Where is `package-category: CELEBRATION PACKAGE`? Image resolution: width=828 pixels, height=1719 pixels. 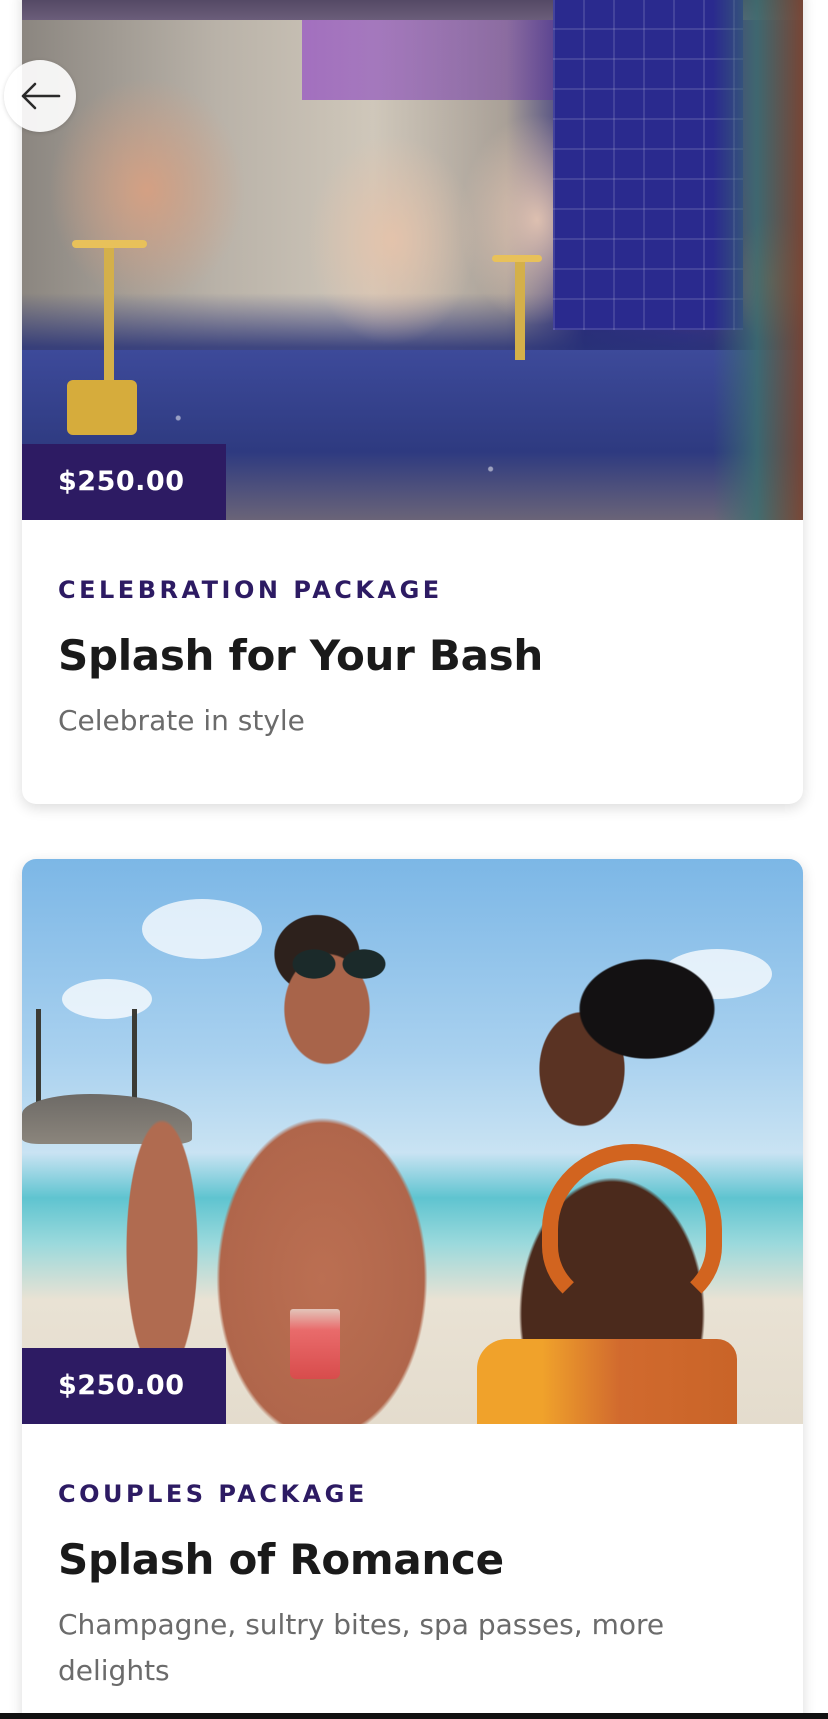
package-category: CELEBRATION PACKAGE is located at coordinates (250, 590).